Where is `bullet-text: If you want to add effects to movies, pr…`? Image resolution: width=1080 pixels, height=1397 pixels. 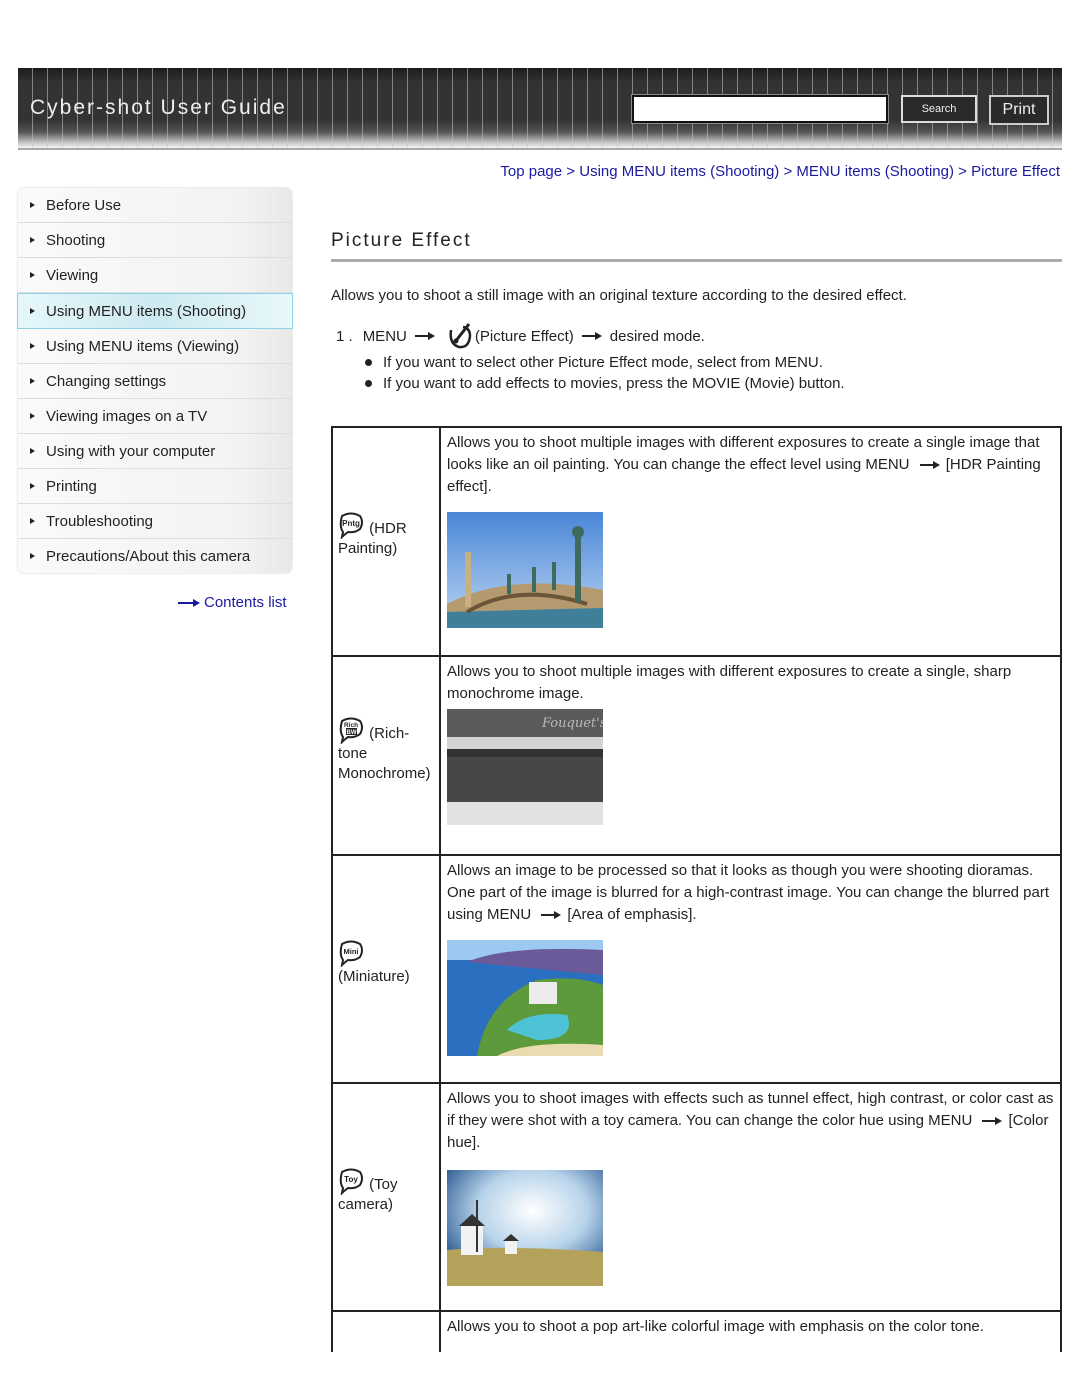 bullet-text: If you want to add effects to movies, pr… is located at coordinates (614, 383).